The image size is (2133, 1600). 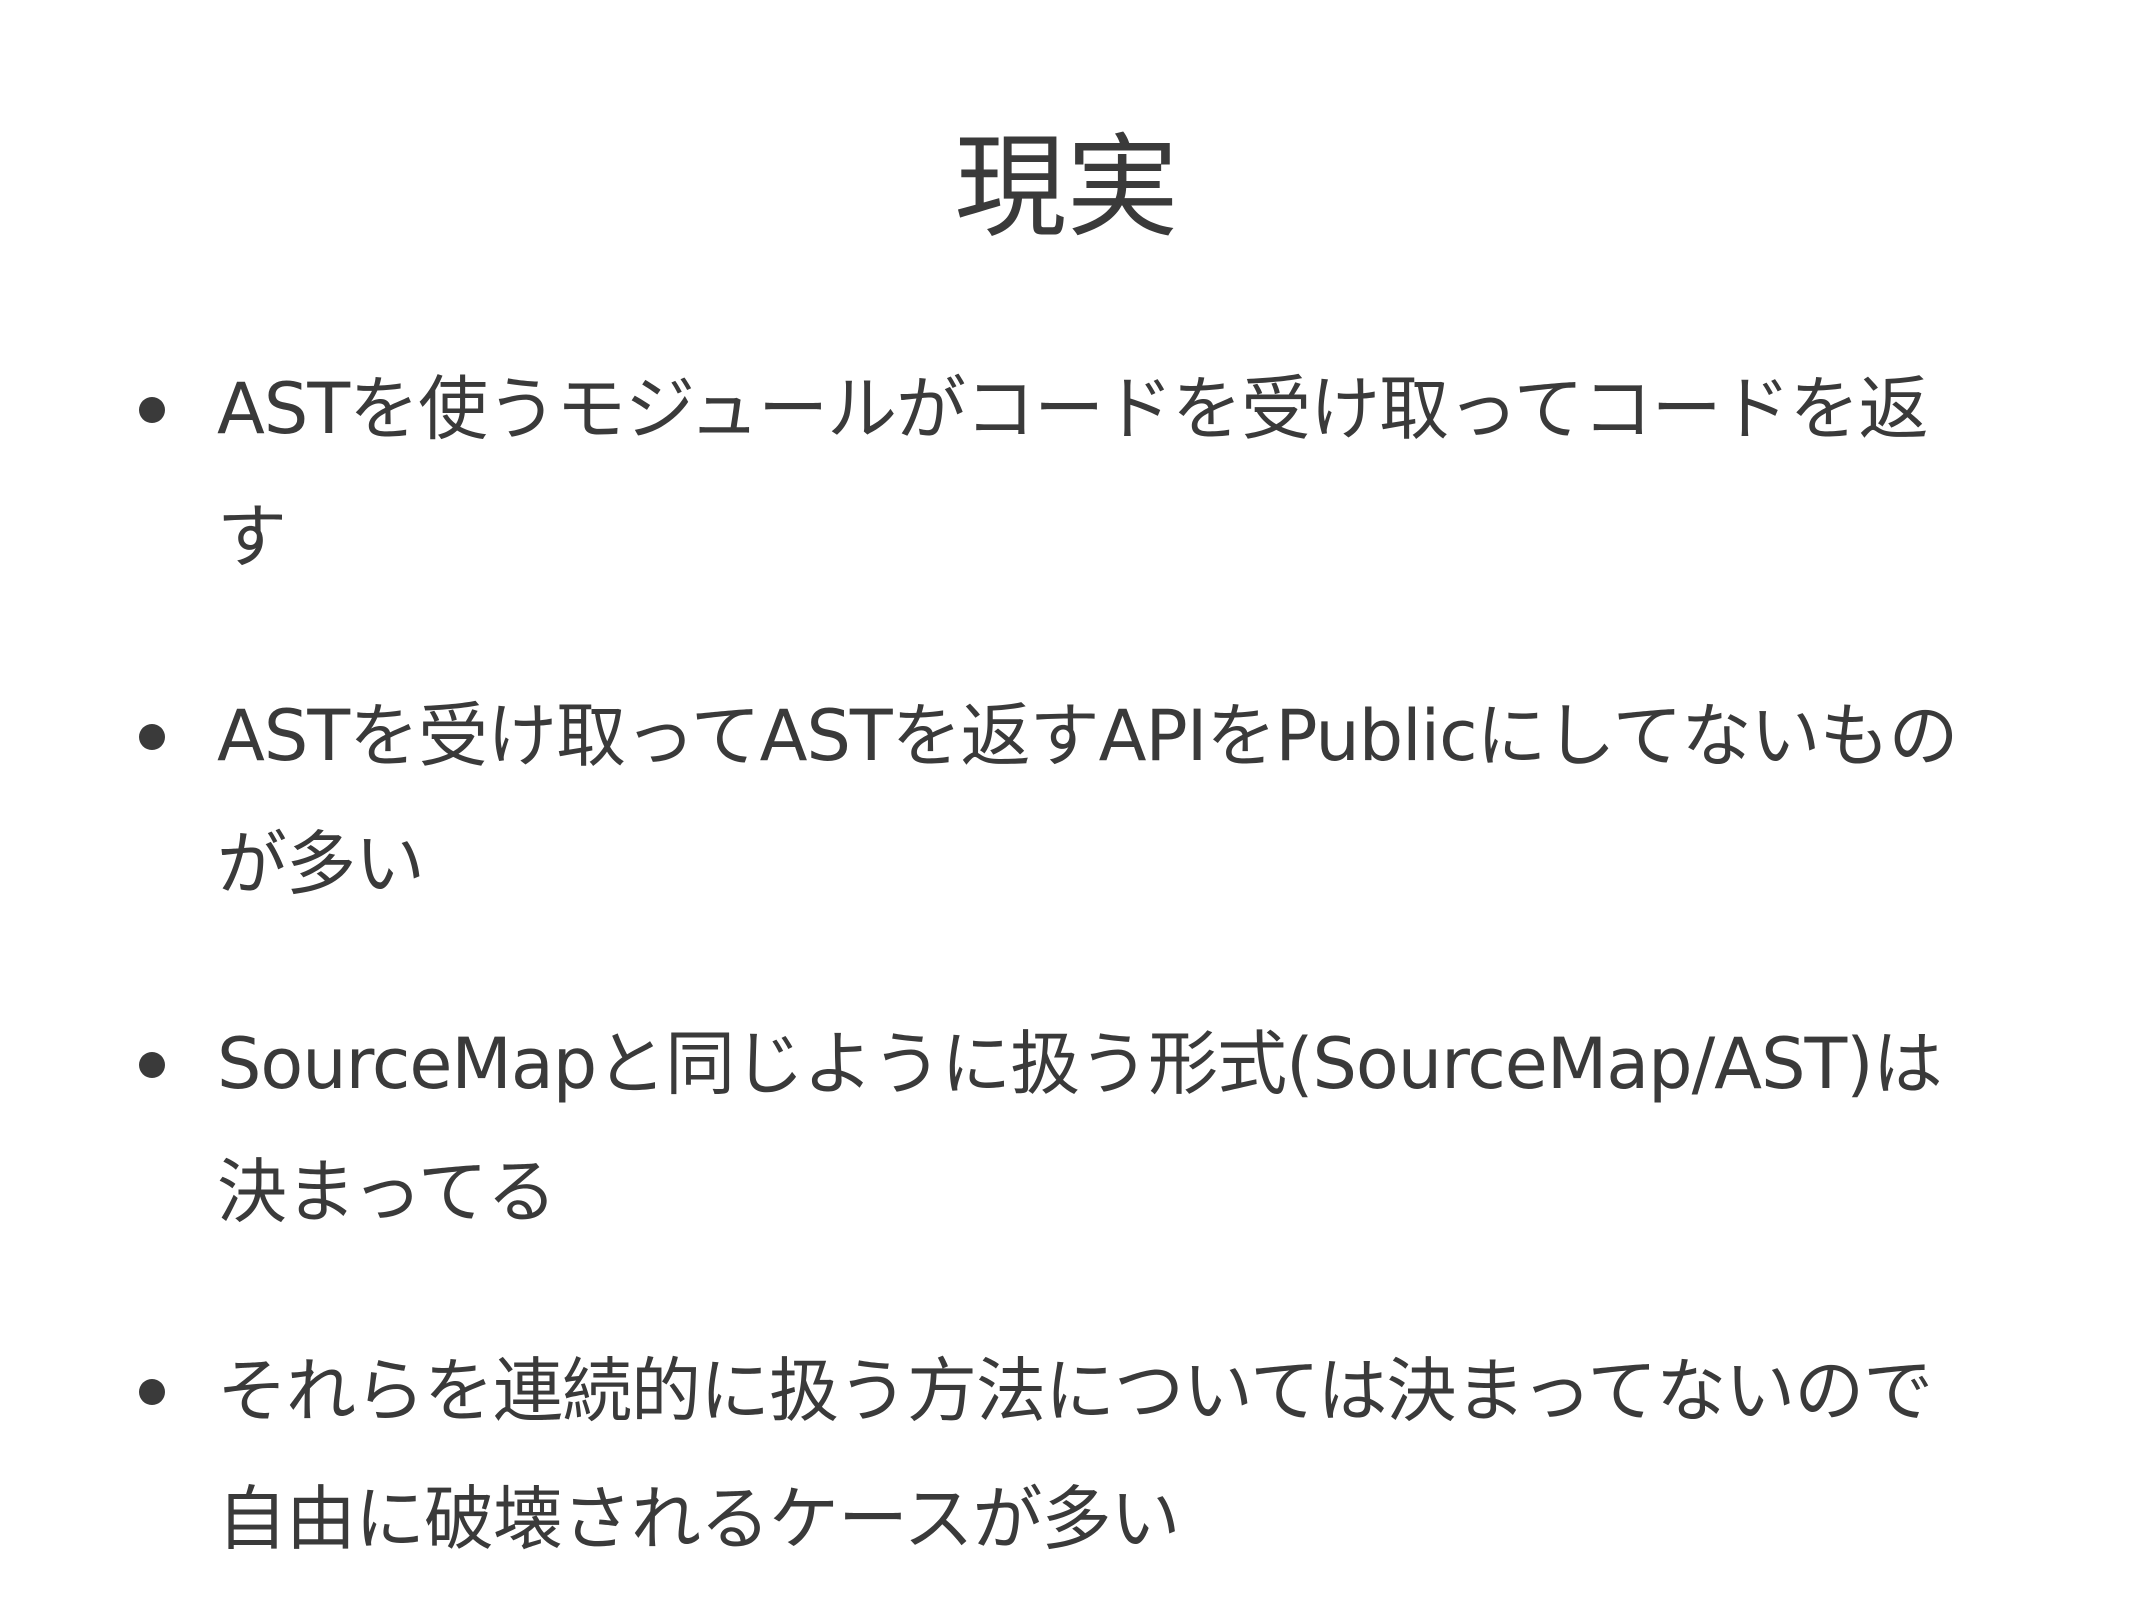 What do you see at coordinates (1066, 188) in the screenshot?
I see `slide-title: 現実` at bounding box center [1066, 188].